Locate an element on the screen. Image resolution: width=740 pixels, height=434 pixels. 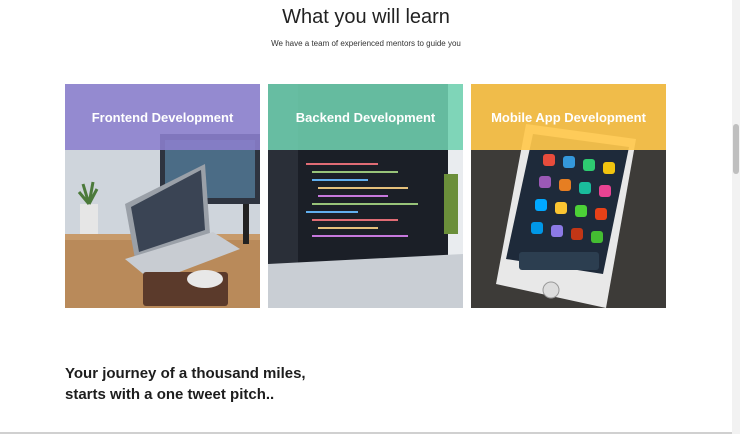
card-frontend-label: Frontend Development is located at coordinates (162, 117).